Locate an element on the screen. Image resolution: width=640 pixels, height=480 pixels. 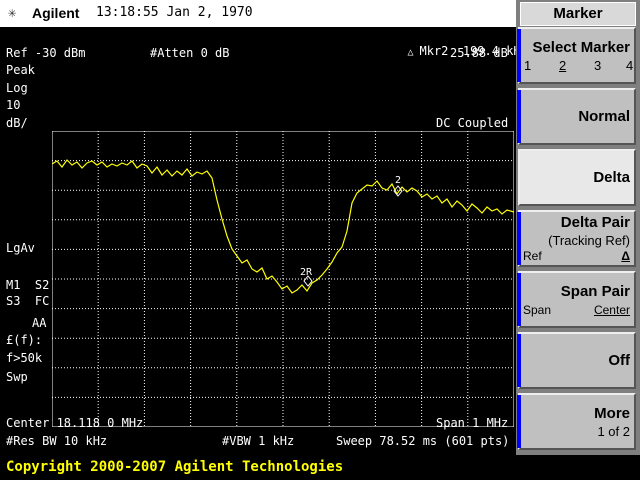
off-button: Off is located at coordinates (576, 360).